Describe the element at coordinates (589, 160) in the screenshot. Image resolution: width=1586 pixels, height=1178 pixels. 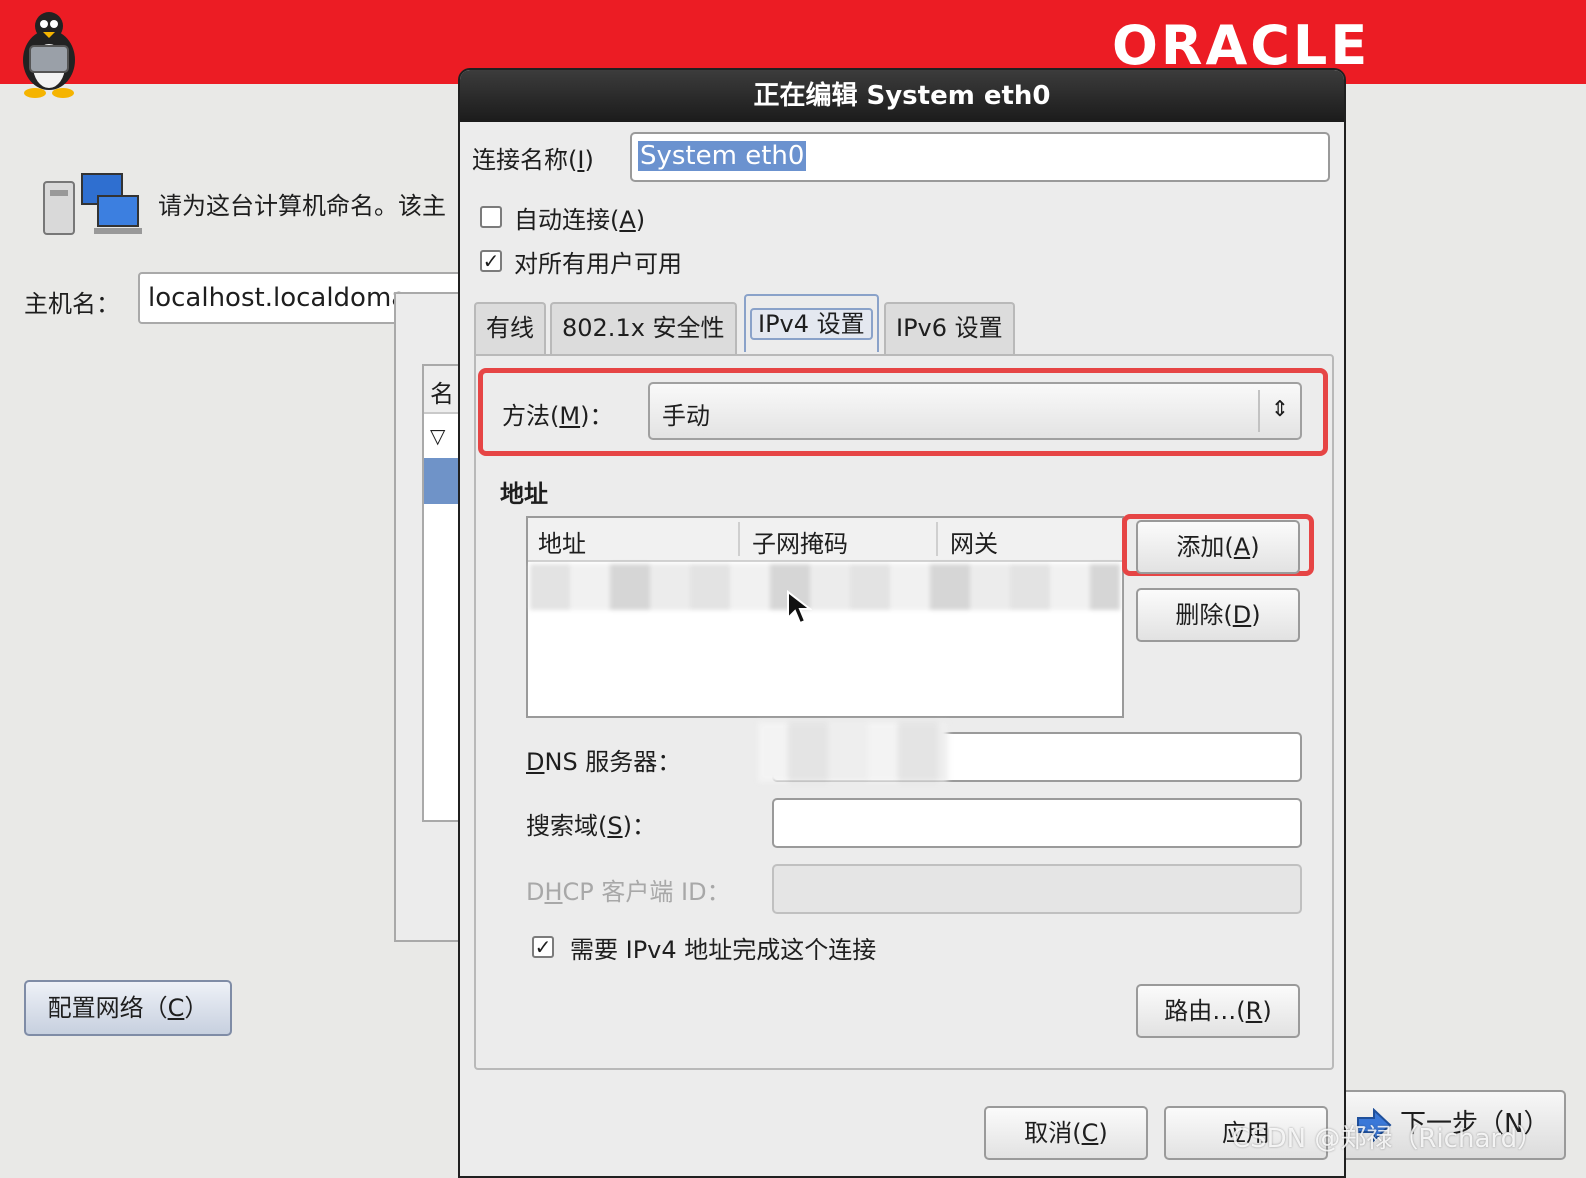
I see `connection-name-suffix: )` at that location.